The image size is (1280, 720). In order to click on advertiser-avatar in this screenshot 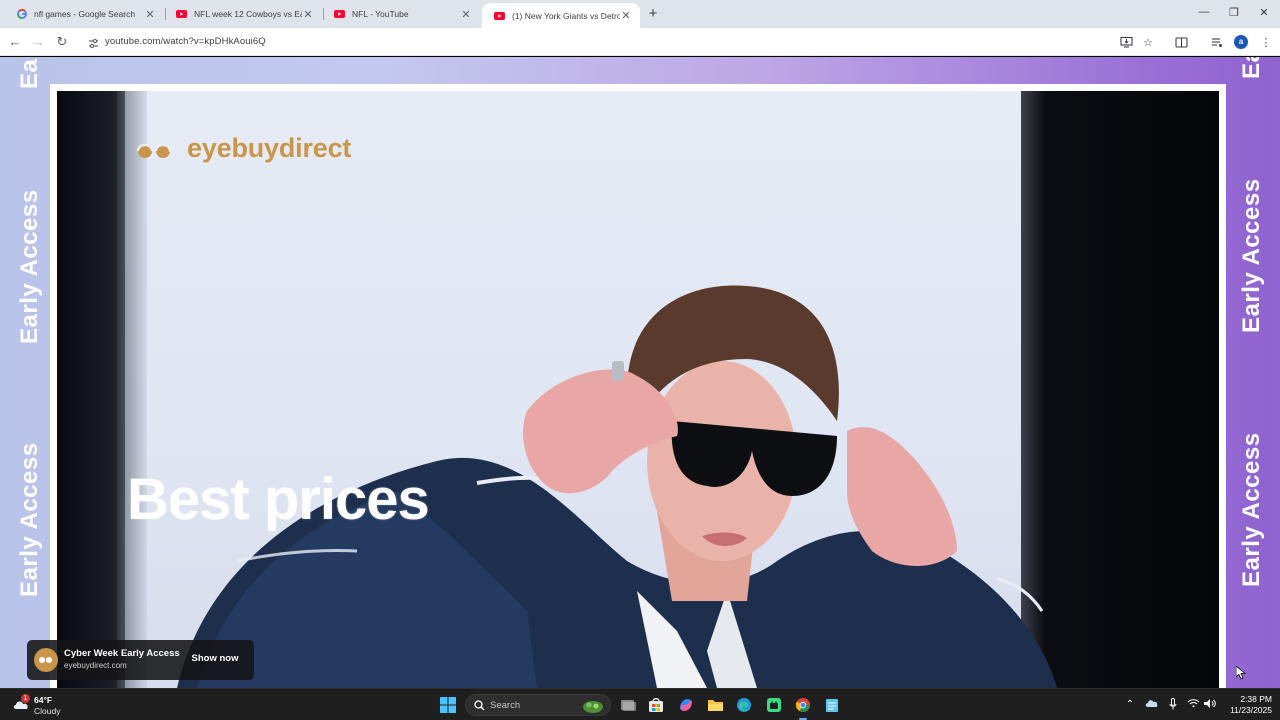, I will do `click(46, 660)`.